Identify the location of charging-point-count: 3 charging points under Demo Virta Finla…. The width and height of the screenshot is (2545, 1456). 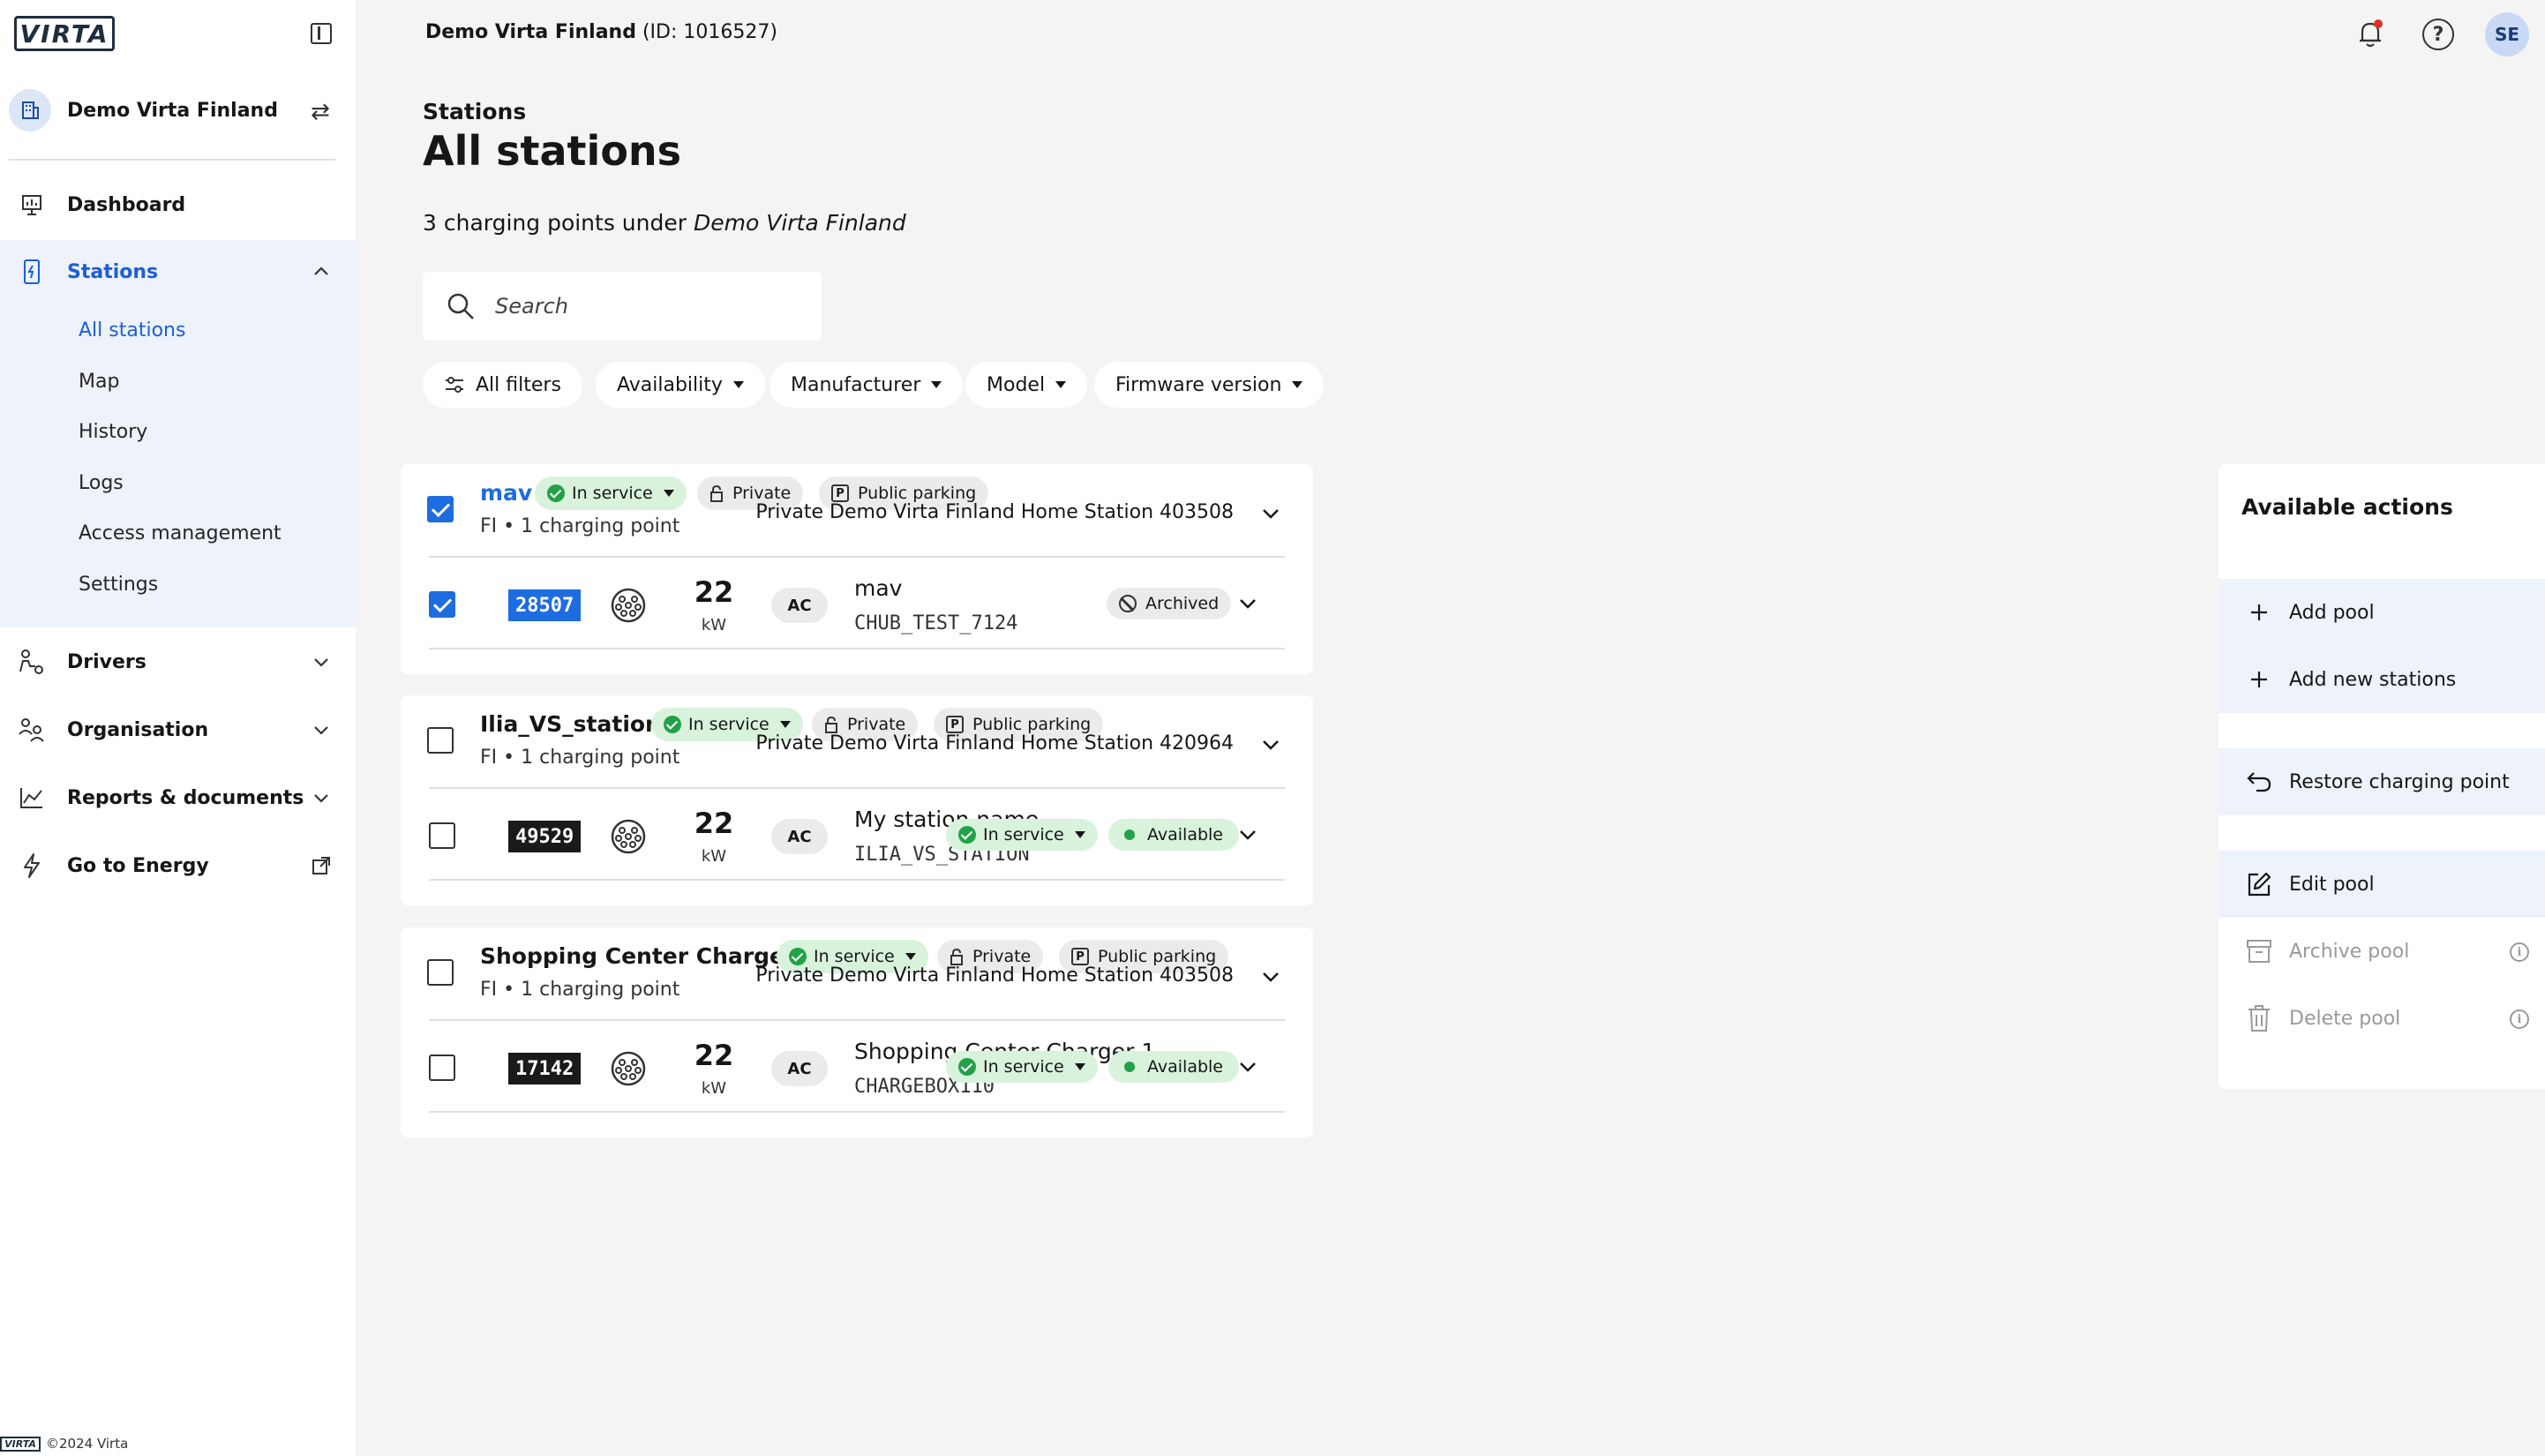
(665, 223).